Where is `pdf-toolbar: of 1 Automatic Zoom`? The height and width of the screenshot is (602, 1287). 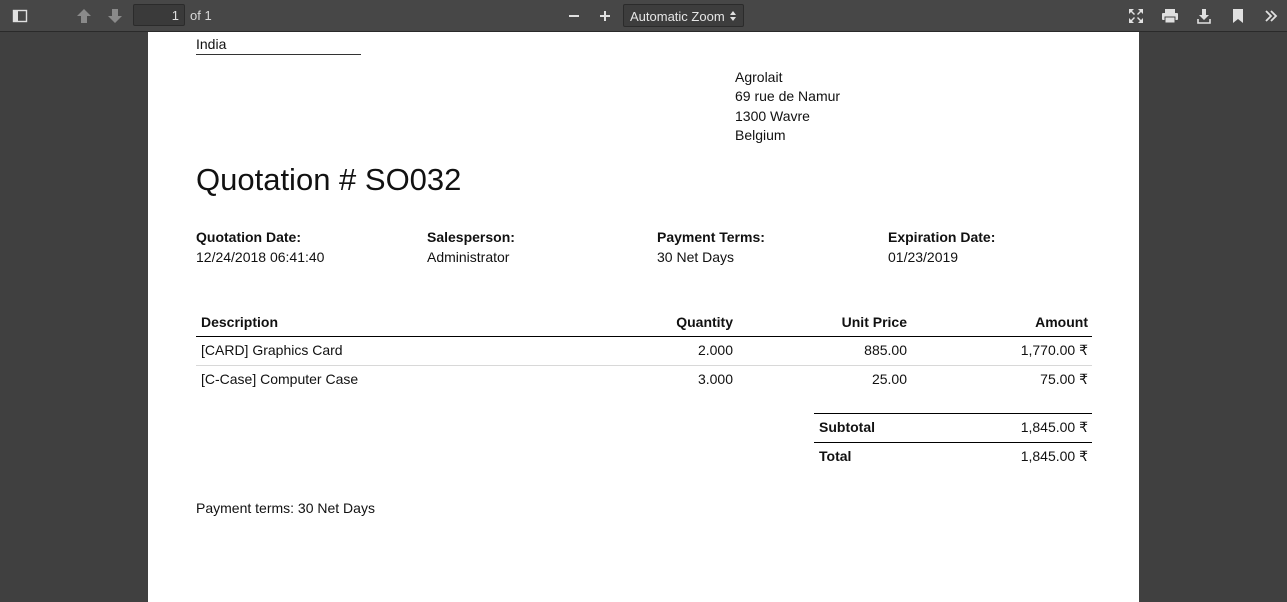
pdf-toolbar: of 1 Automatic Zoom is located at coordinates (643, 16).